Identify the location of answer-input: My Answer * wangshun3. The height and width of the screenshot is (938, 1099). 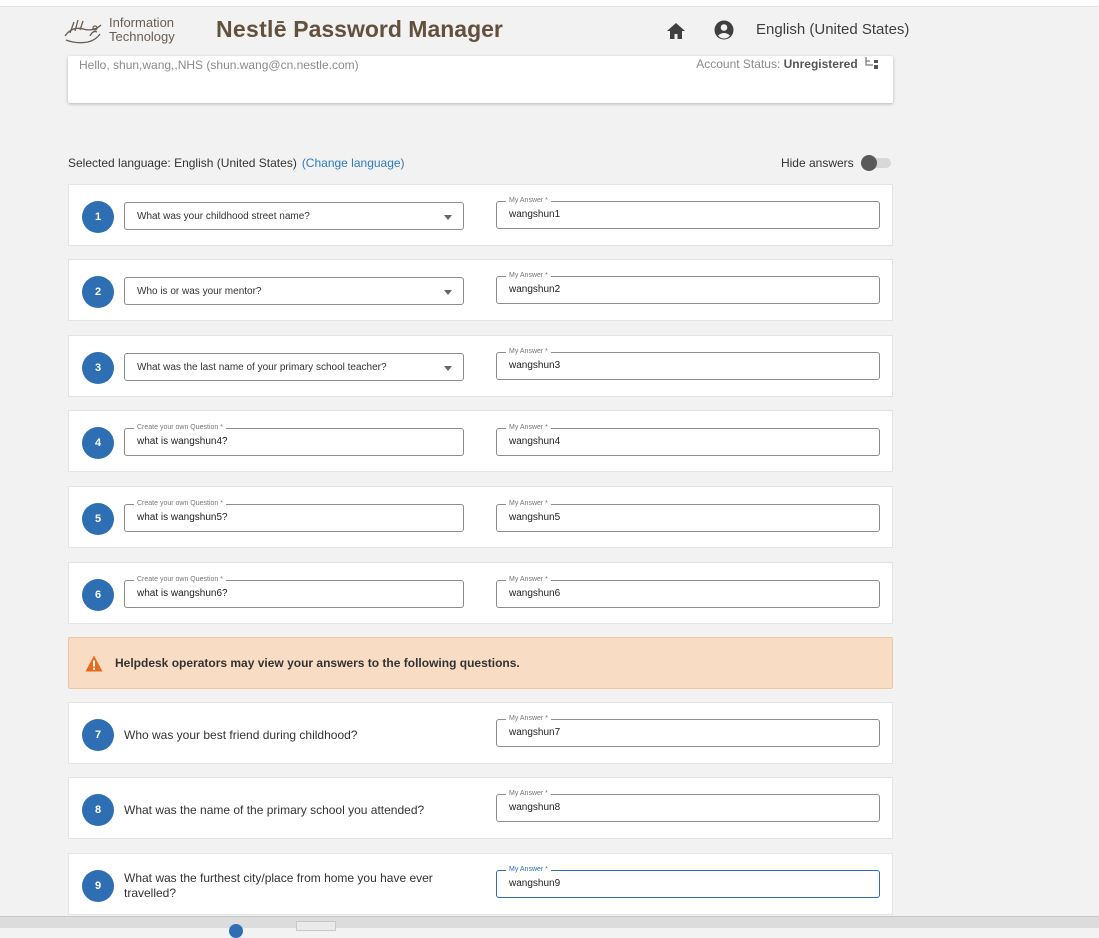
(688, 363).